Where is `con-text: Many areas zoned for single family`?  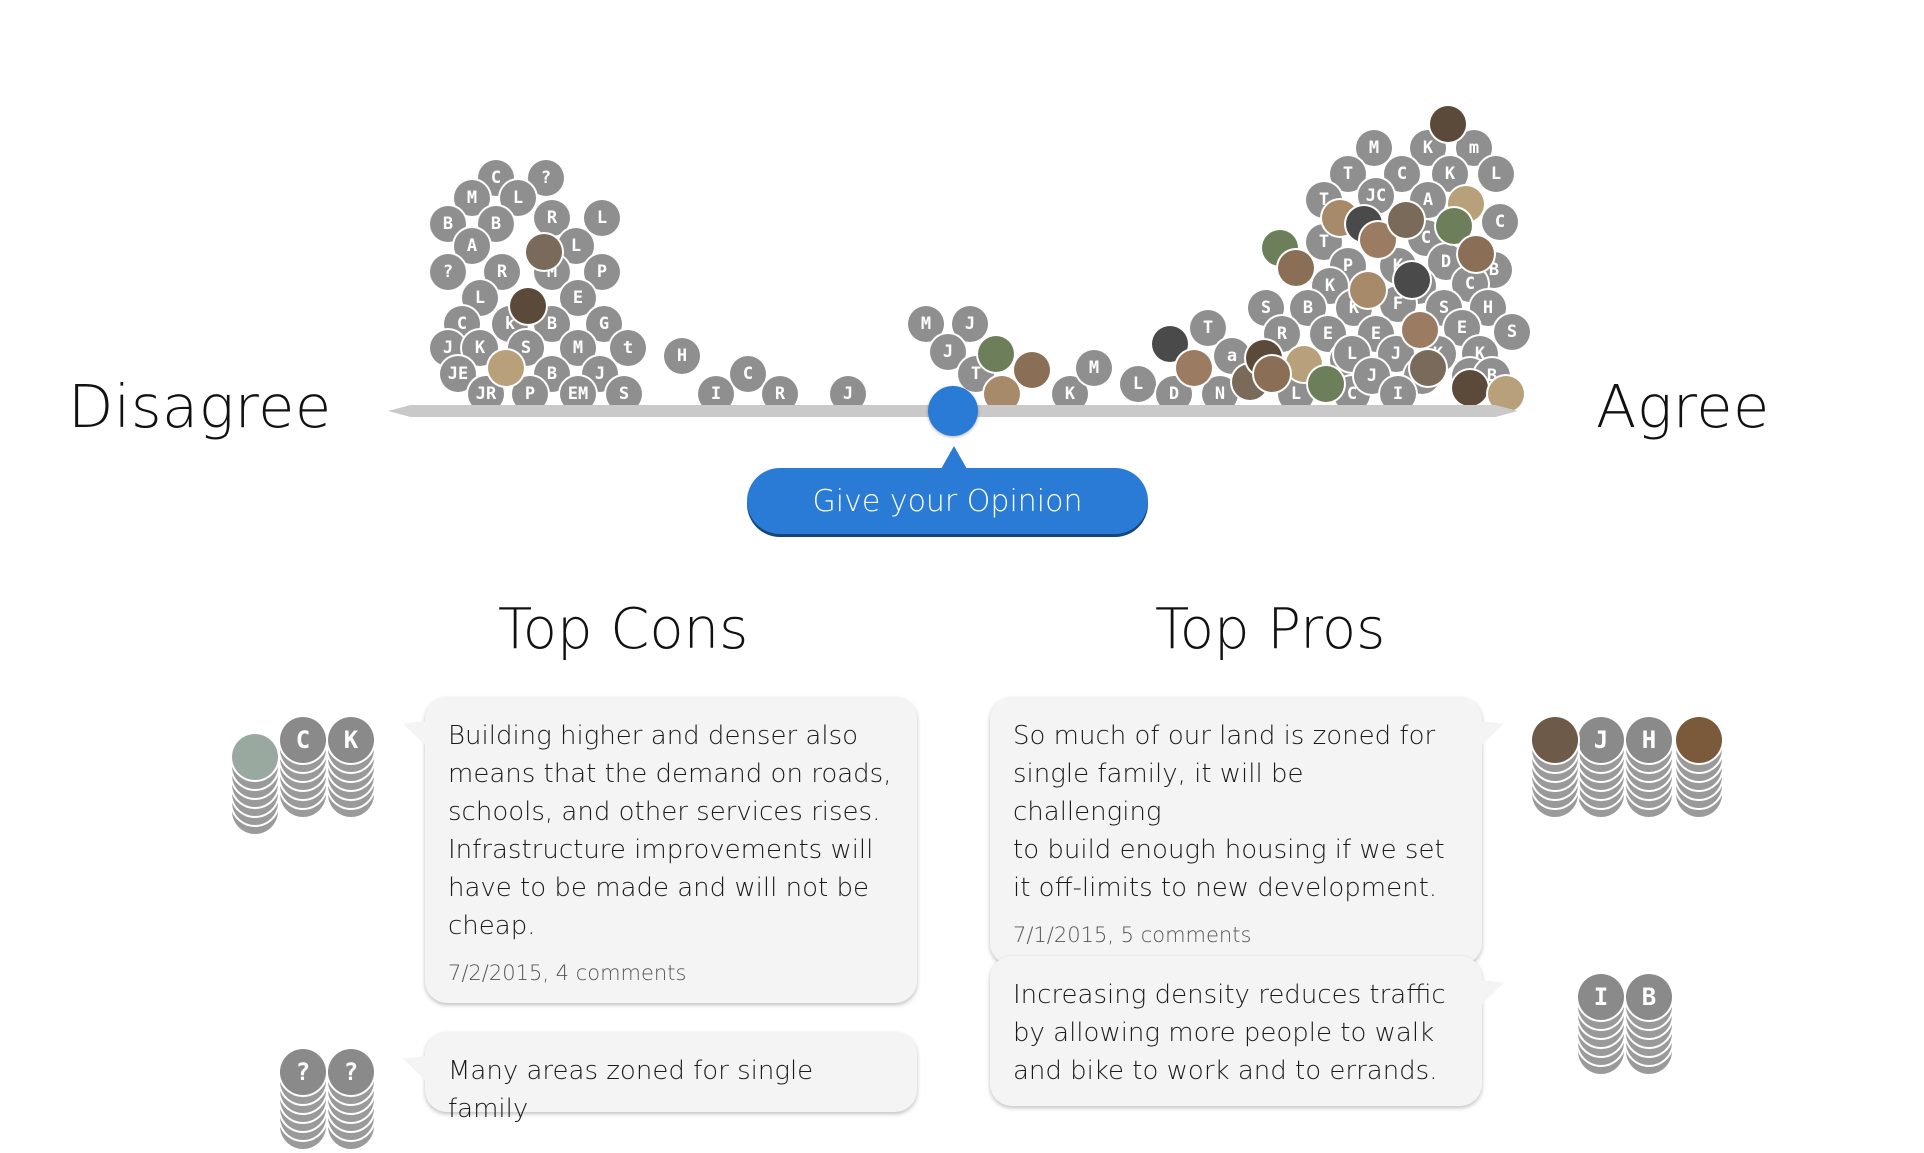
con-text: Many areas zoned for single family is located at coordinates (631, 1090).